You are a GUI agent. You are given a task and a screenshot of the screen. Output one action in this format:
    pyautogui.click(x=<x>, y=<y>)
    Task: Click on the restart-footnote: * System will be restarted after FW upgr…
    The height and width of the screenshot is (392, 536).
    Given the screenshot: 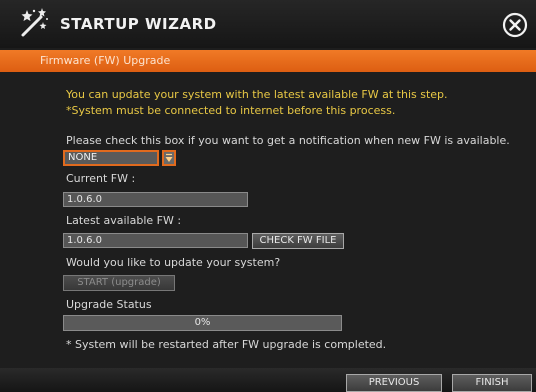 What is the action you would take?
    pyautogui.click(x=226, y=344)
    